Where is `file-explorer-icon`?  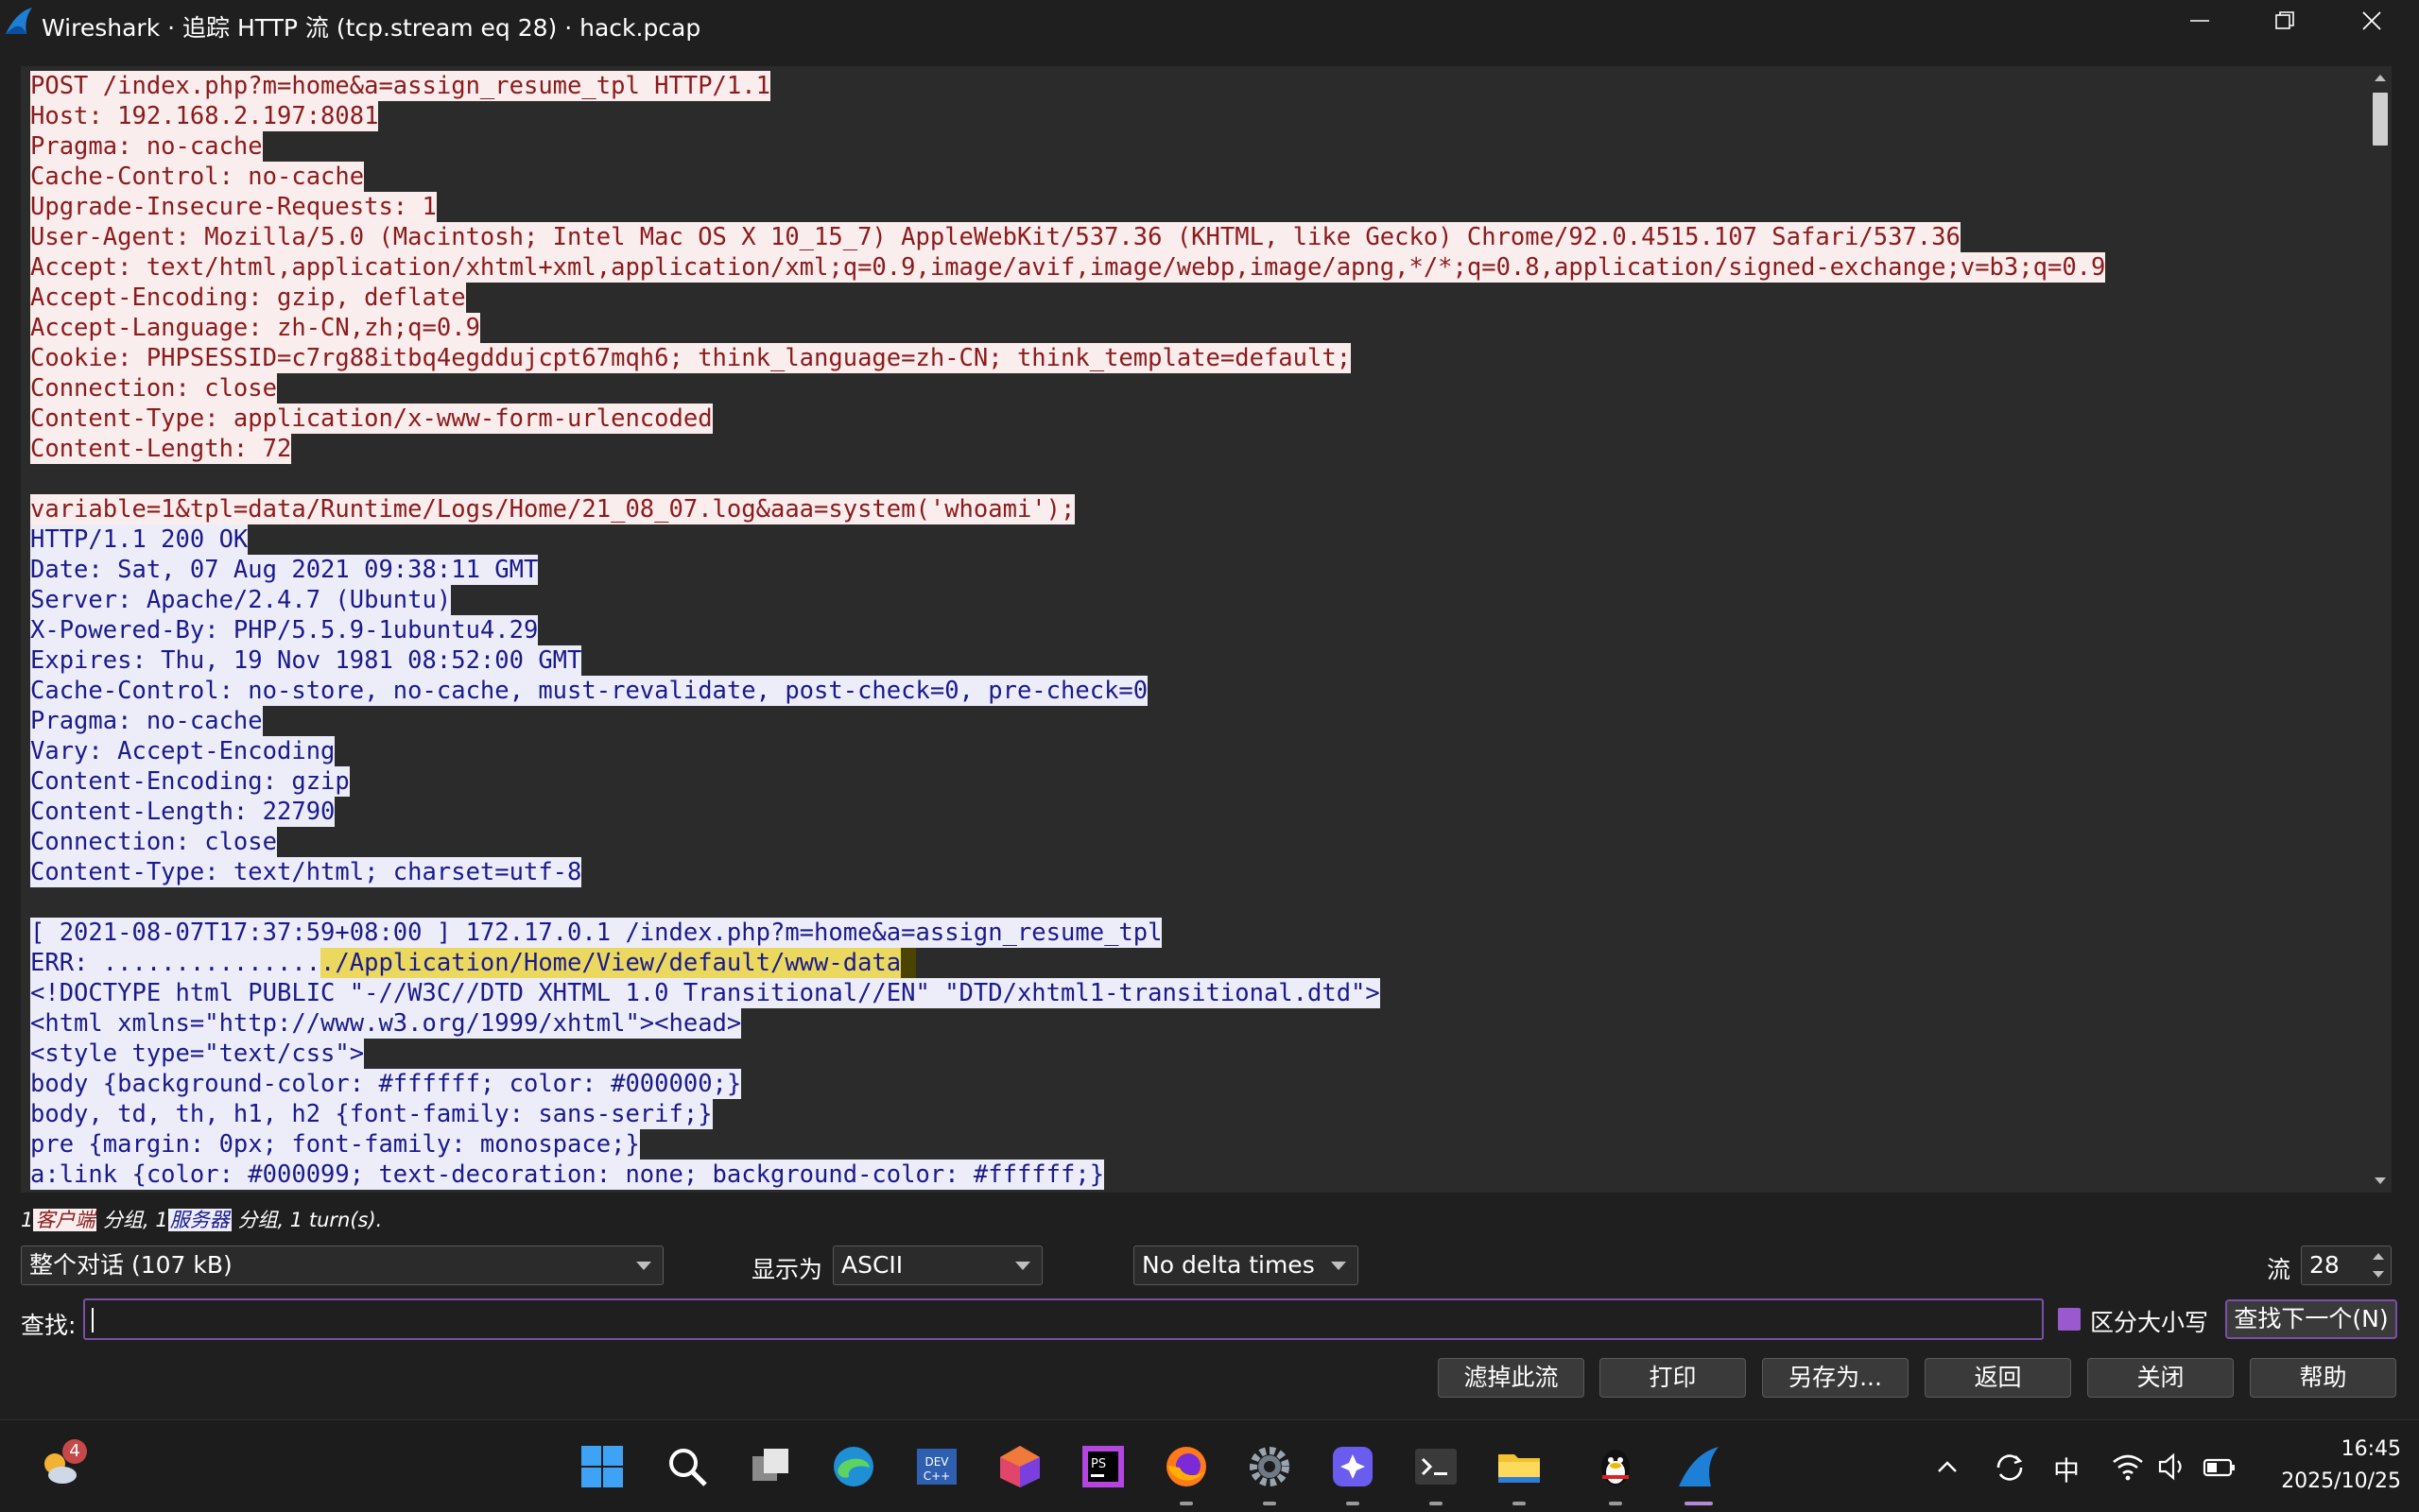
file-explorer-icon is located at coordinates (1519, 1466).